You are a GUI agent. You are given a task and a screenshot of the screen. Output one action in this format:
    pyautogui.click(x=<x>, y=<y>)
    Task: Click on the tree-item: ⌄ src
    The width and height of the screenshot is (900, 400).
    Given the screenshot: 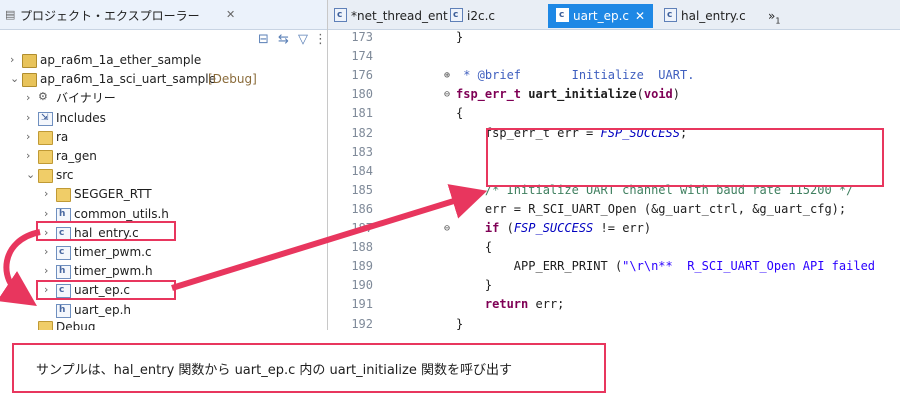 What is the action you would take?
    pyautogui.click(x=163, y=175)
    